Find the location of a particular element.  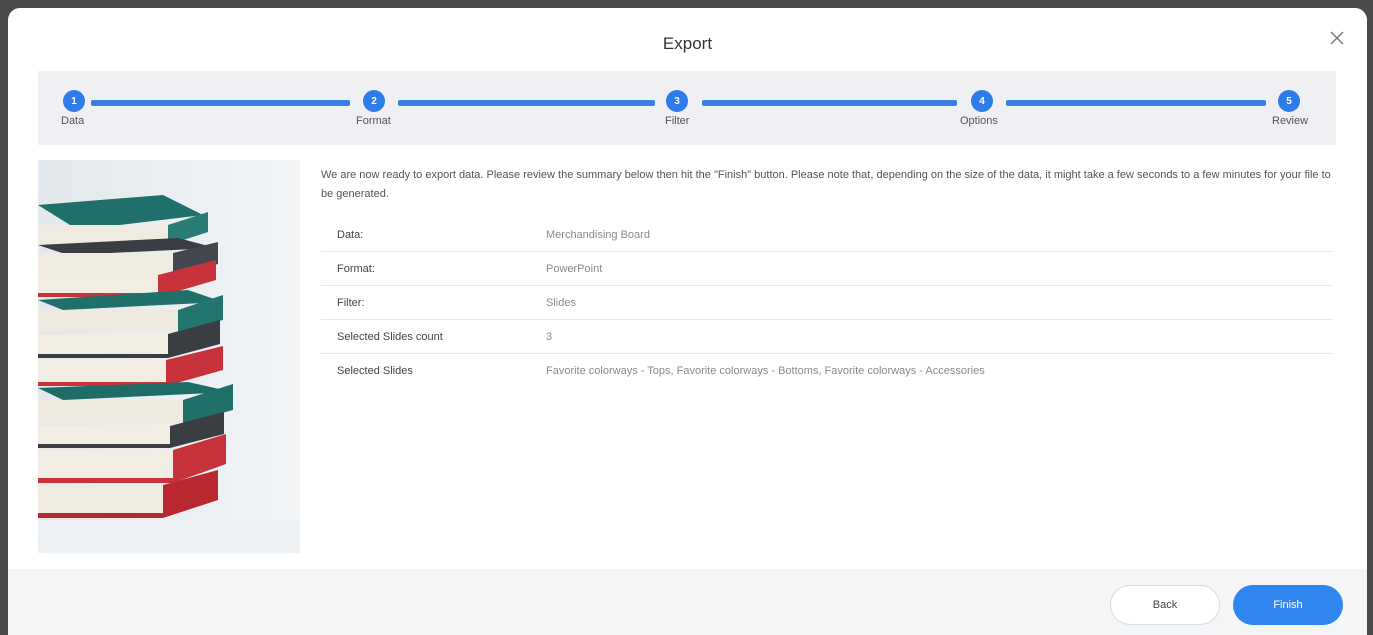

step-options: 4 is located at coordinates (982, 101).